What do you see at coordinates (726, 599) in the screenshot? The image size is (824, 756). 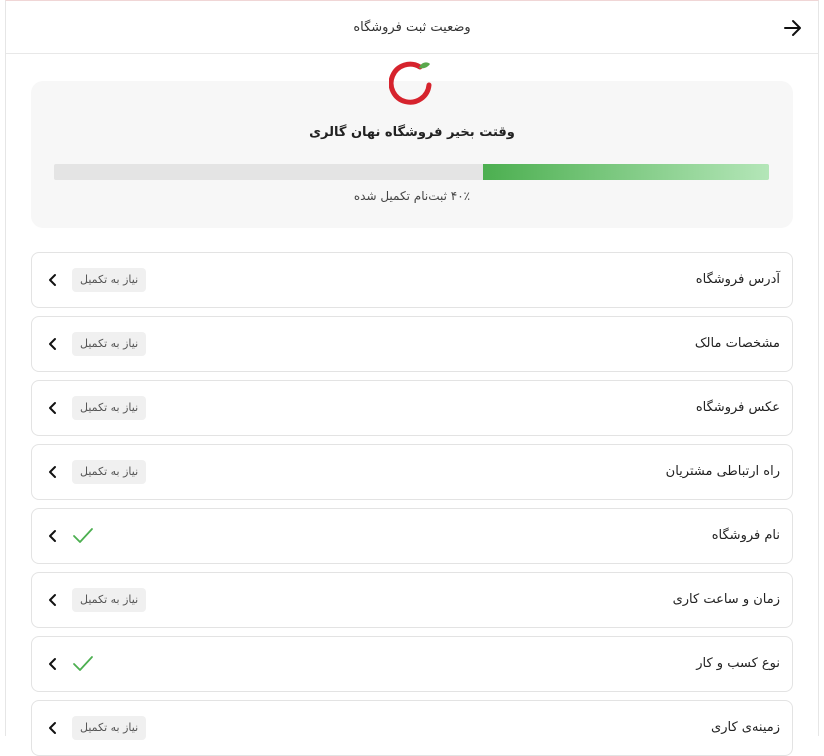 I see `list-item-label: زمان و ساعت کاری` at bounding box center [726, 599].